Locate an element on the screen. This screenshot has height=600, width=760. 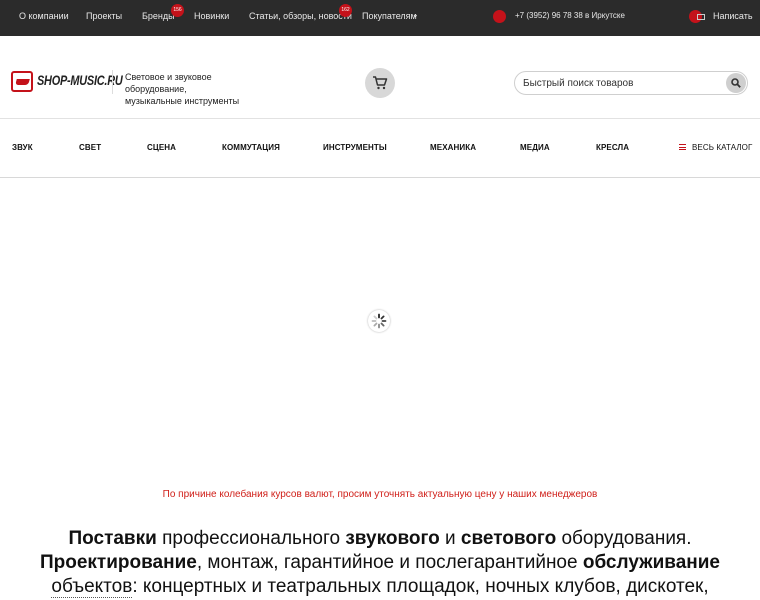
nav-item-sound: ЗВУК is located at coordinates (22, 147).